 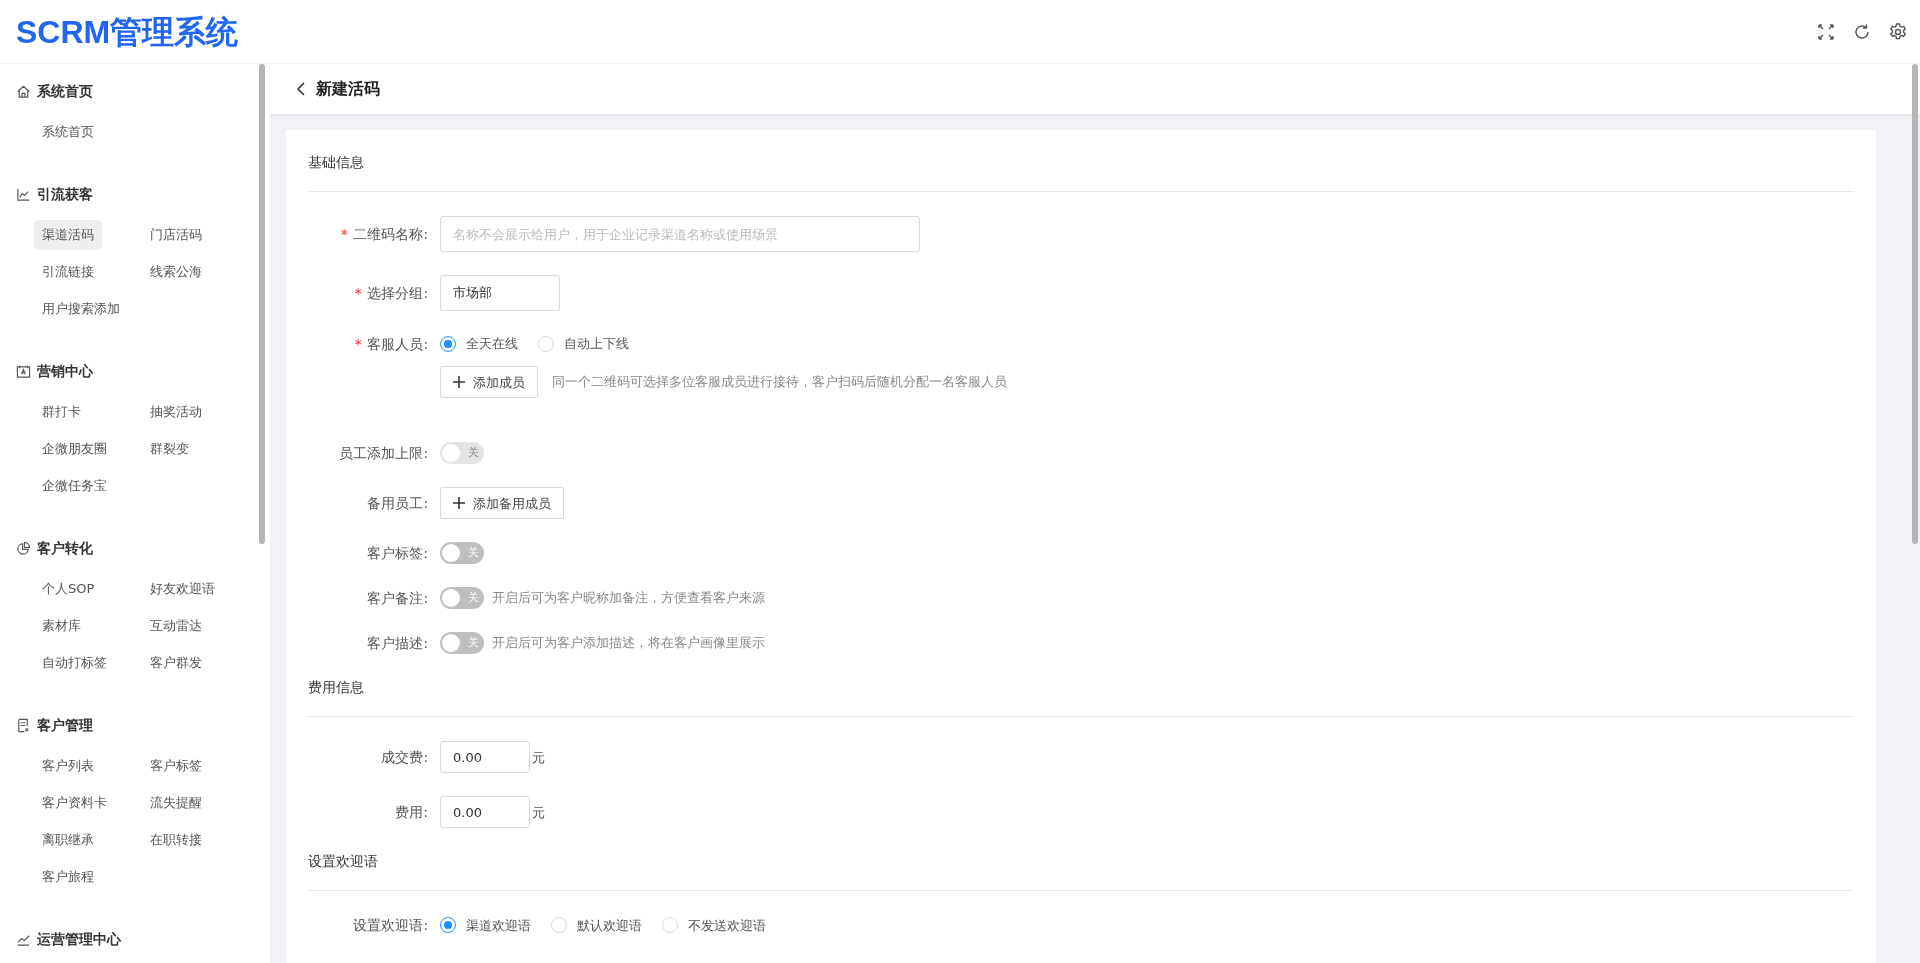 I want to click on sidebar-item: 抽奖活动, so click(x=176, y=412).